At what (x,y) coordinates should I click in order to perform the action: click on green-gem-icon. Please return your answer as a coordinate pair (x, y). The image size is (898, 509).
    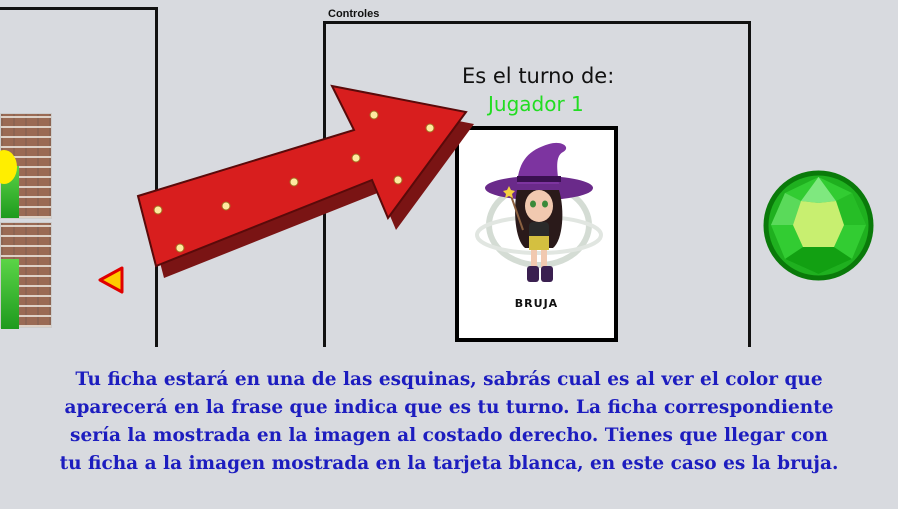
    Looking at the image, I should click on (818, 225).